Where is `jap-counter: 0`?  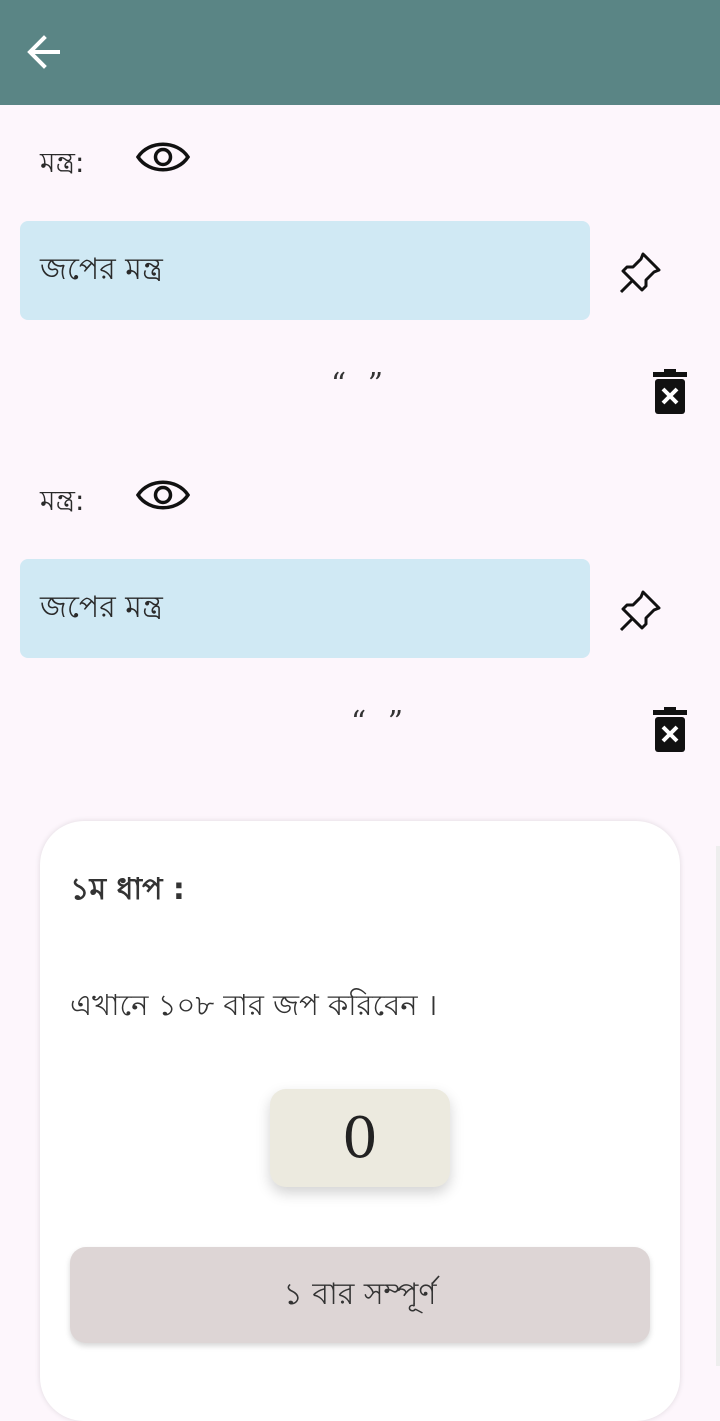 jap-counter: 0 is located at coordinates (360, 1138).